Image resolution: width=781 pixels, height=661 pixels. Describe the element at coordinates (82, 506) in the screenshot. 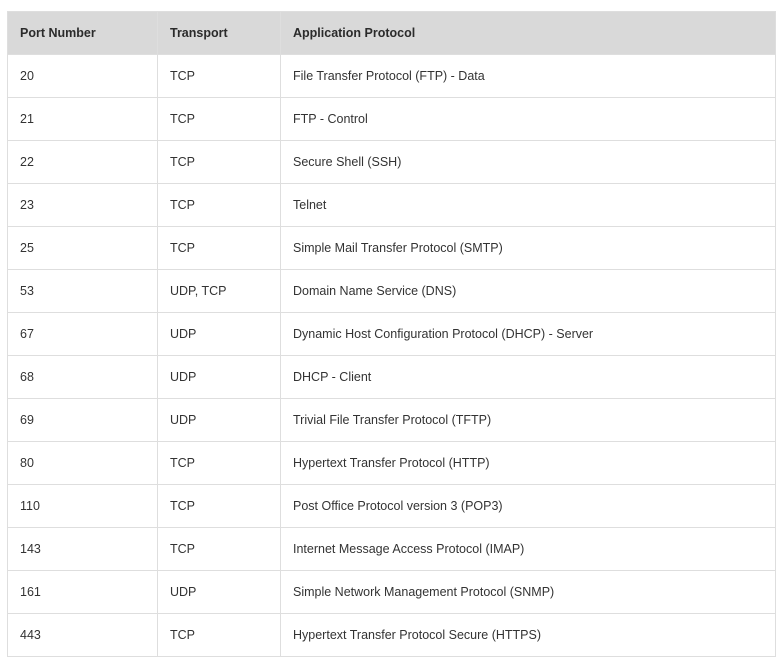

I see `port-number-cell: 110` at that location.